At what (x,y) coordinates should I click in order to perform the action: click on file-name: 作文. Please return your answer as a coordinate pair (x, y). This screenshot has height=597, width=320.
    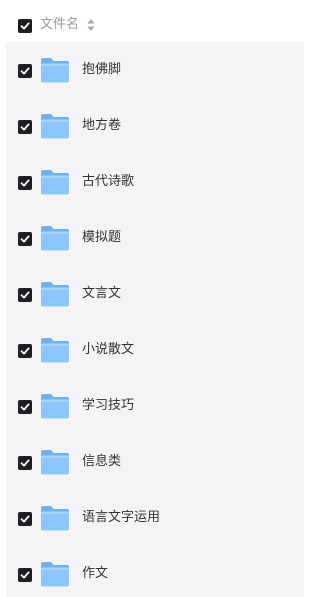
    Looking at the image, I should click on (95, 574).